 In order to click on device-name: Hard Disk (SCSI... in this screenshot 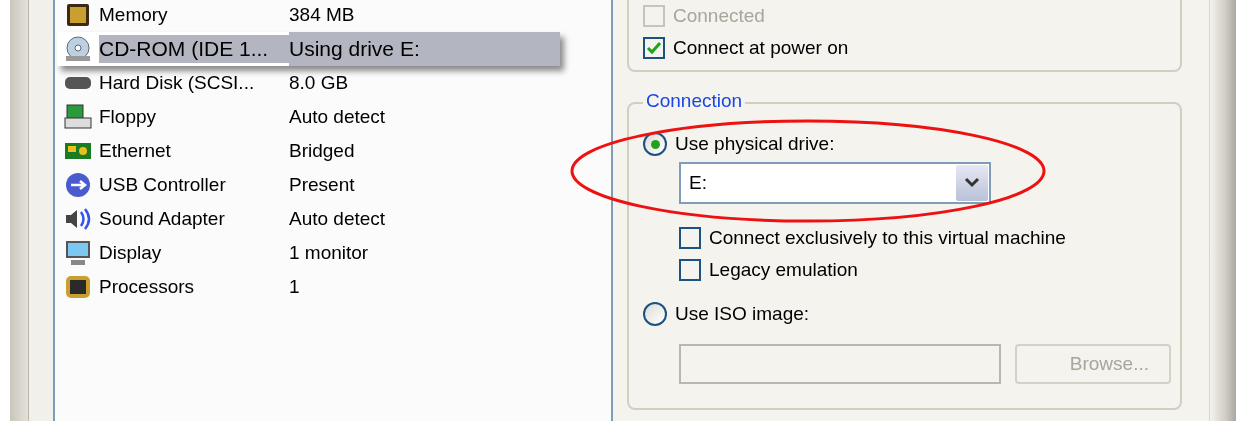, I will do `click(177, 83)`.